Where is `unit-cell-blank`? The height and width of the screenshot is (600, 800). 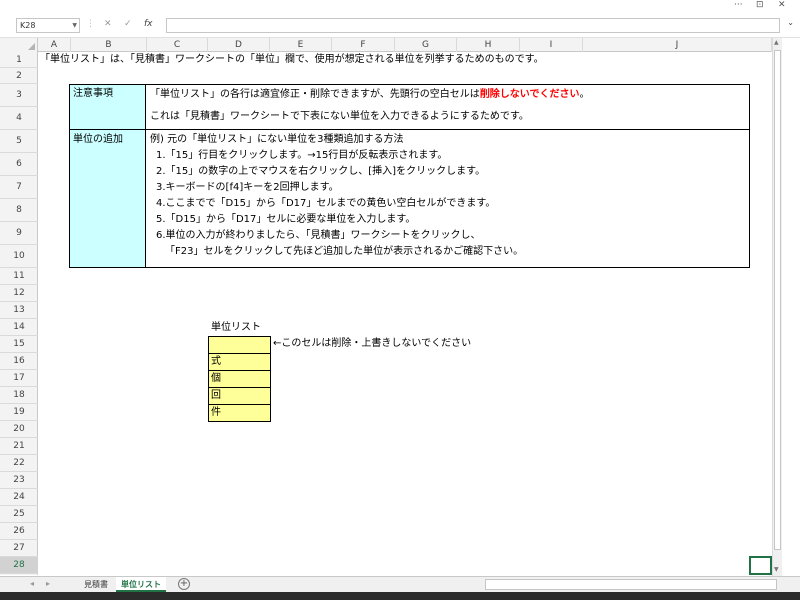
unit-cell-blank is located at coordinates (239, 345).